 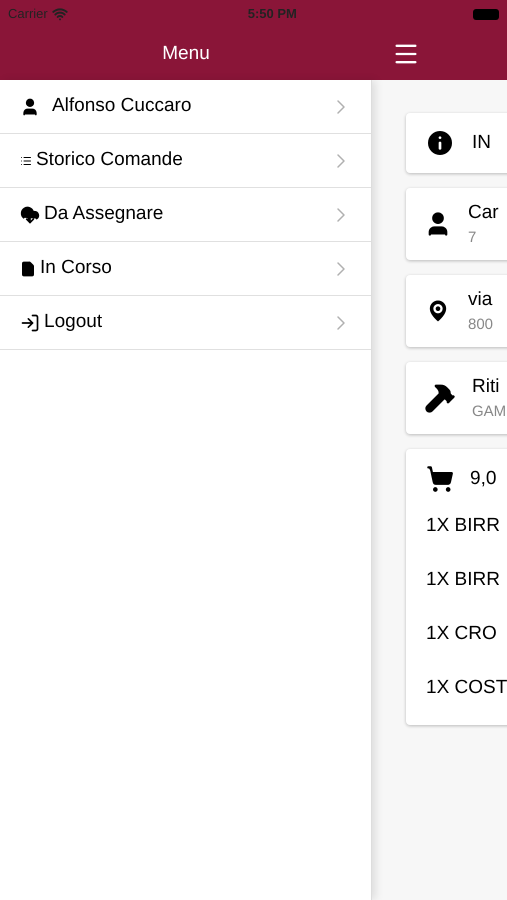 I want to click on menu-title: Menu, so click(x=186, y=54).